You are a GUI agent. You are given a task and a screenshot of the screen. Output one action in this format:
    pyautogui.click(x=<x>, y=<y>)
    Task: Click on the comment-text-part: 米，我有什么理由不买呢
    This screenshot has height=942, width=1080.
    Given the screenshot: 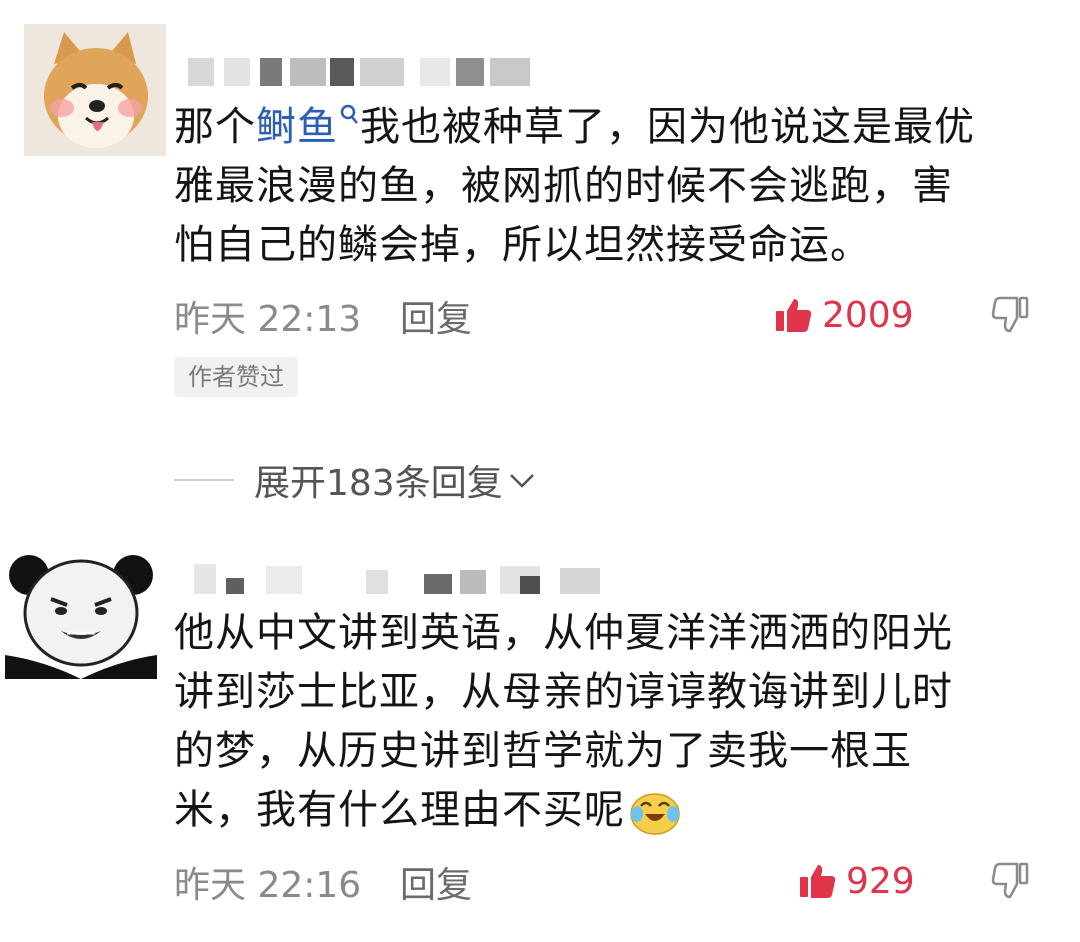 What is the action you would take?
    pyautogui.click(x=399, y=810)
    